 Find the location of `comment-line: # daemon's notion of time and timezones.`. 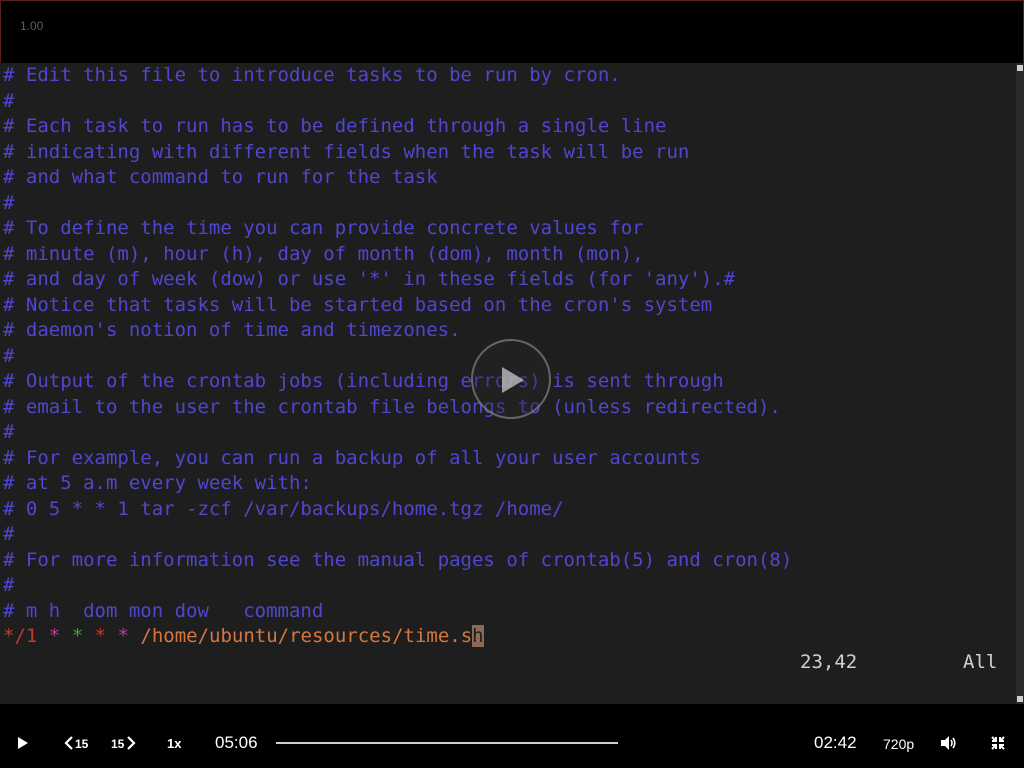

comment-line: # daemon's notion of time and timezones. is located at coordinates (232, 330).